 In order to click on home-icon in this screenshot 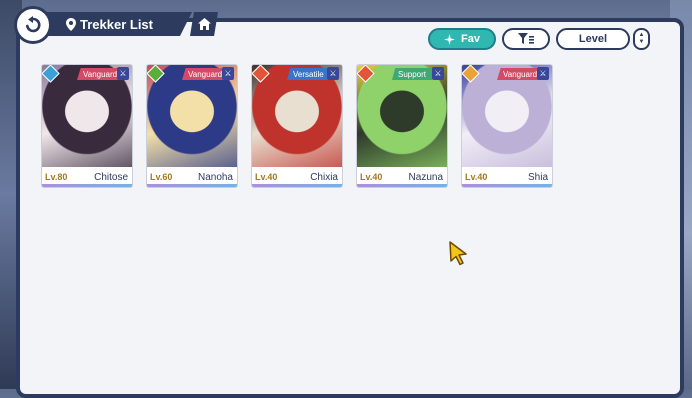, I will do `click(204, 24)`.